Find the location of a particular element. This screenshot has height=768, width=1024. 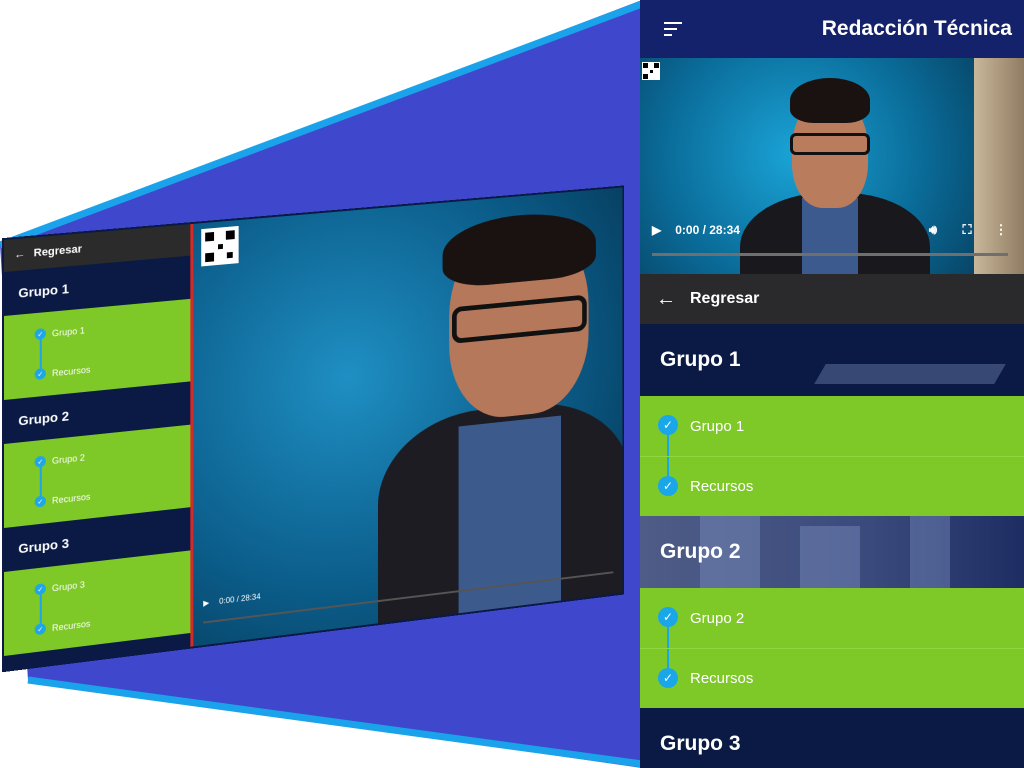

desktop-lesson-label: Grupo 2 is located at coordinates (68, 458).